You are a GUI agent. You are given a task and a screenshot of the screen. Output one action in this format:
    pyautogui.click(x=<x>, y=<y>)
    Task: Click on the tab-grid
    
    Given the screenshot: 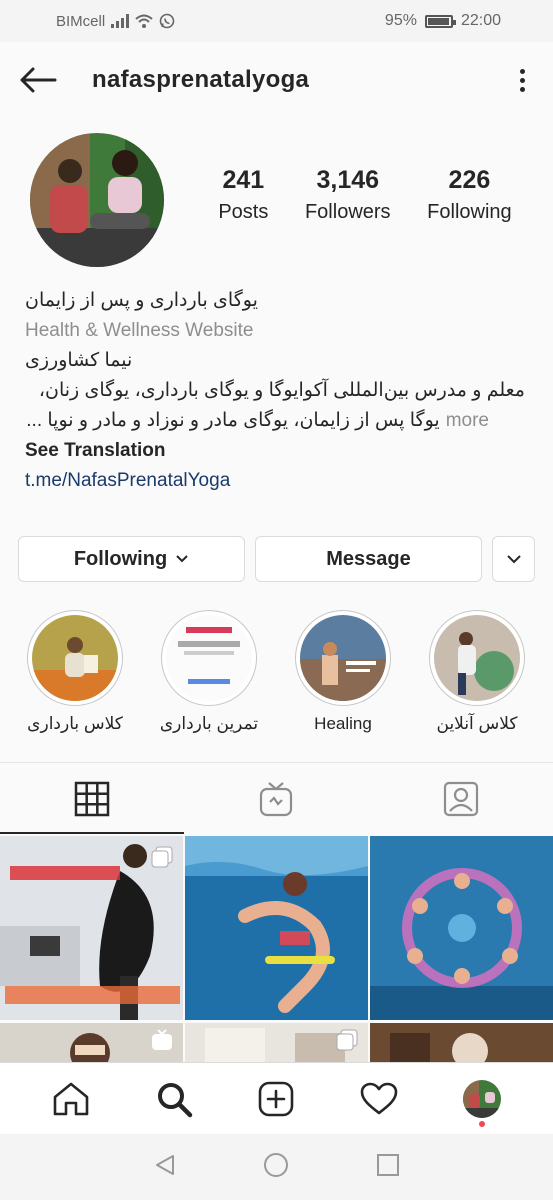 What is the action you would take?
    pyautogui.click(x=92, y=798)
    